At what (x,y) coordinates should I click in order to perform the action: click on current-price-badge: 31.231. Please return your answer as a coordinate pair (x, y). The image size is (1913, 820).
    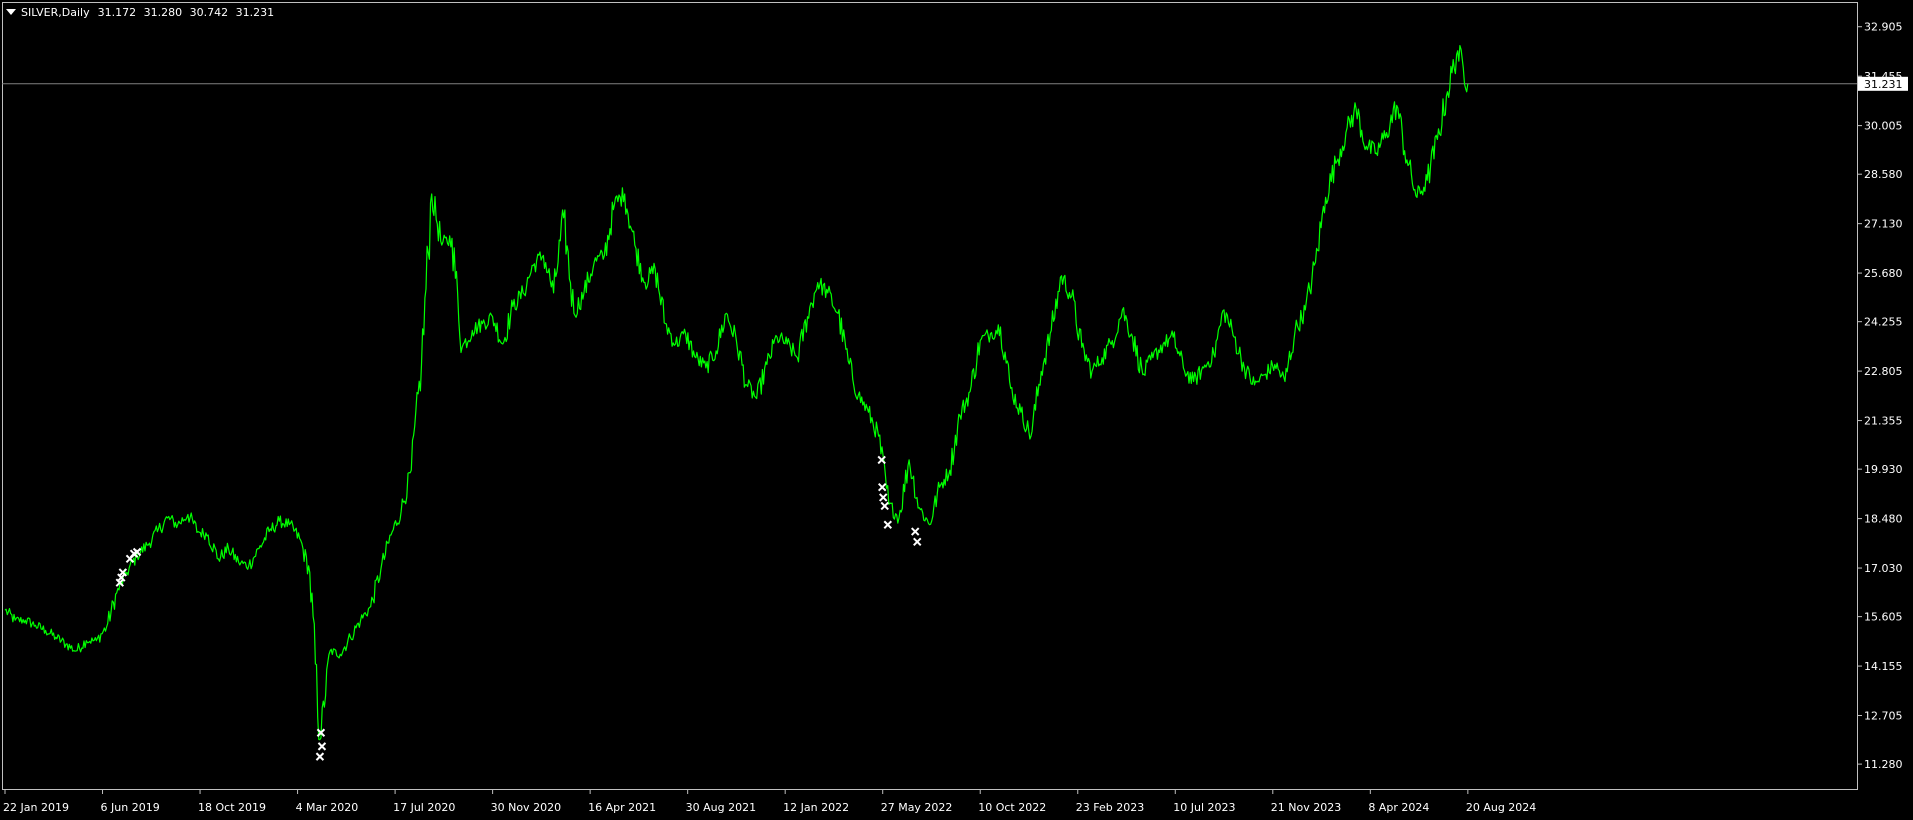
    Looking at the image, I should click on (1883, 83).